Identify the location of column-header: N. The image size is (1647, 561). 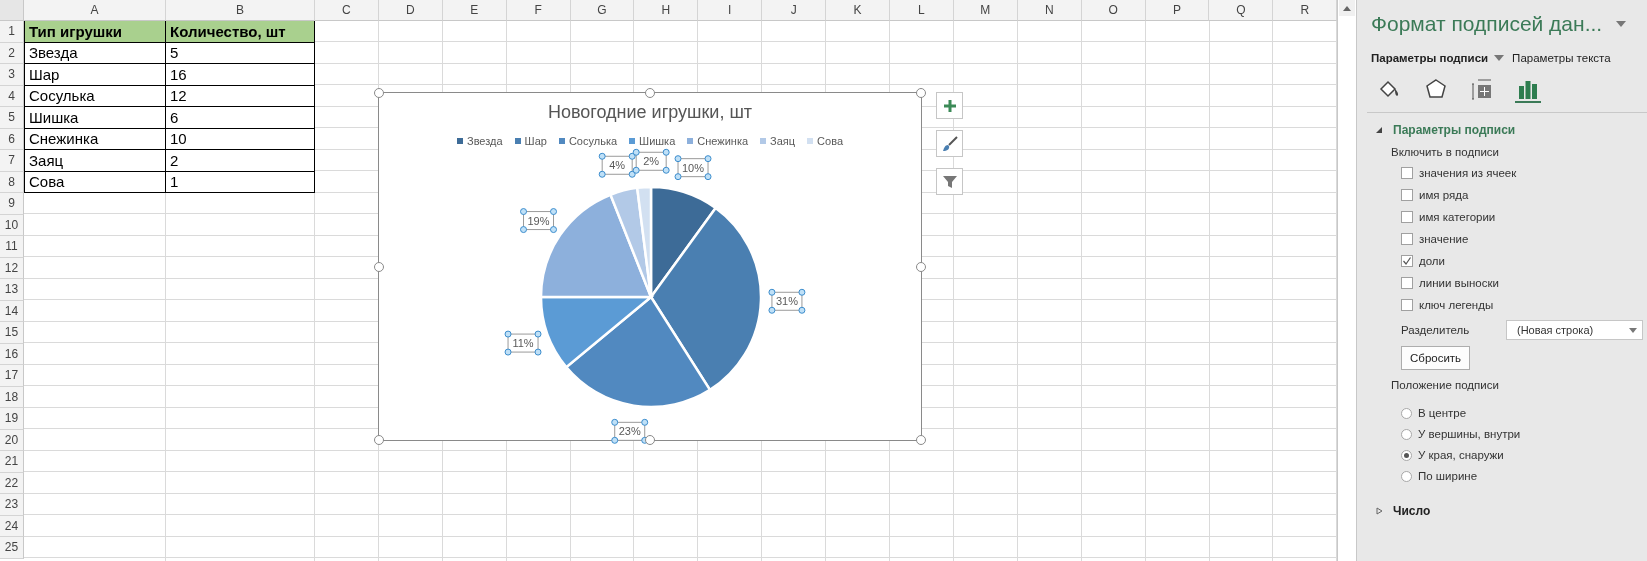
(1049, 10).